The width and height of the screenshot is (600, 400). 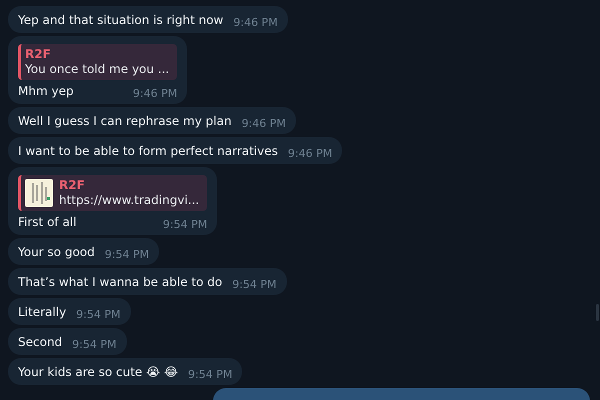 What do you see at coordinates (40, 342) in the screenshot?
I see `message-text: Second` at bounding box center [40, 342].